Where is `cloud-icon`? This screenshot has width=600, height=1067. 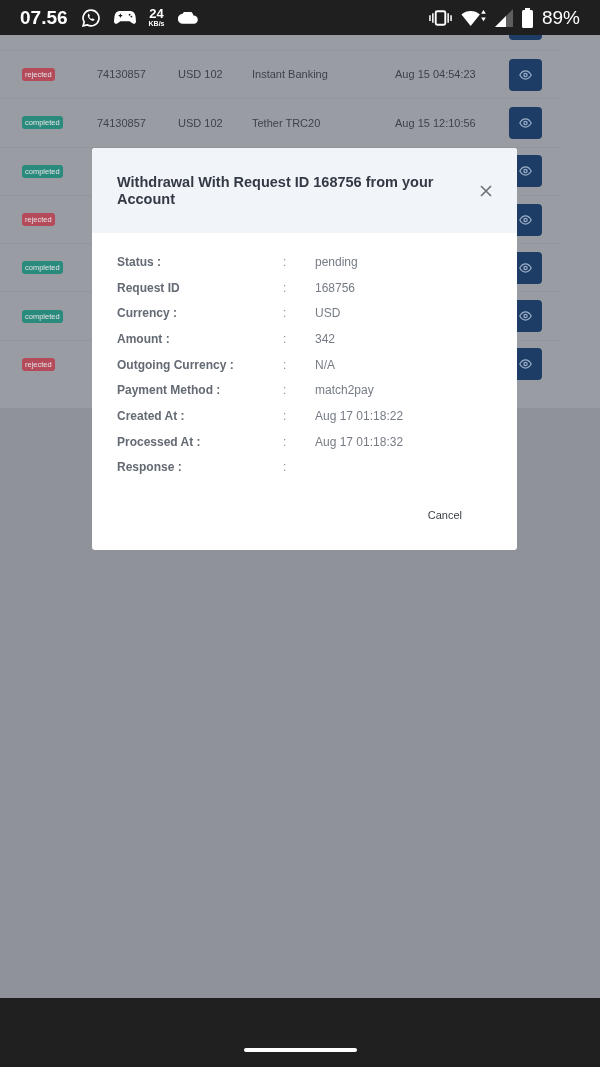 cloud-icon is located at coordinates (187, 17).